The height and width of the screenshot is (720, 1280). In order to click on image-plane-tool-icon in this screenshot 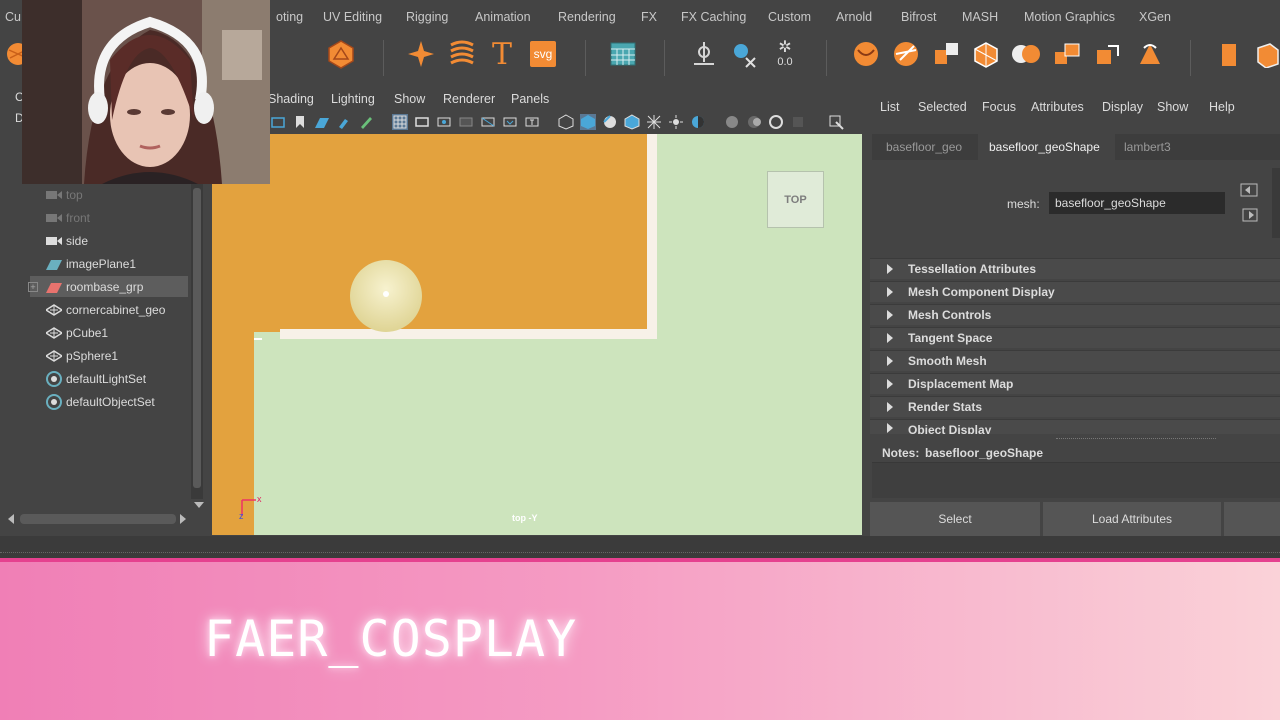, I will do `click(322, 122)`.